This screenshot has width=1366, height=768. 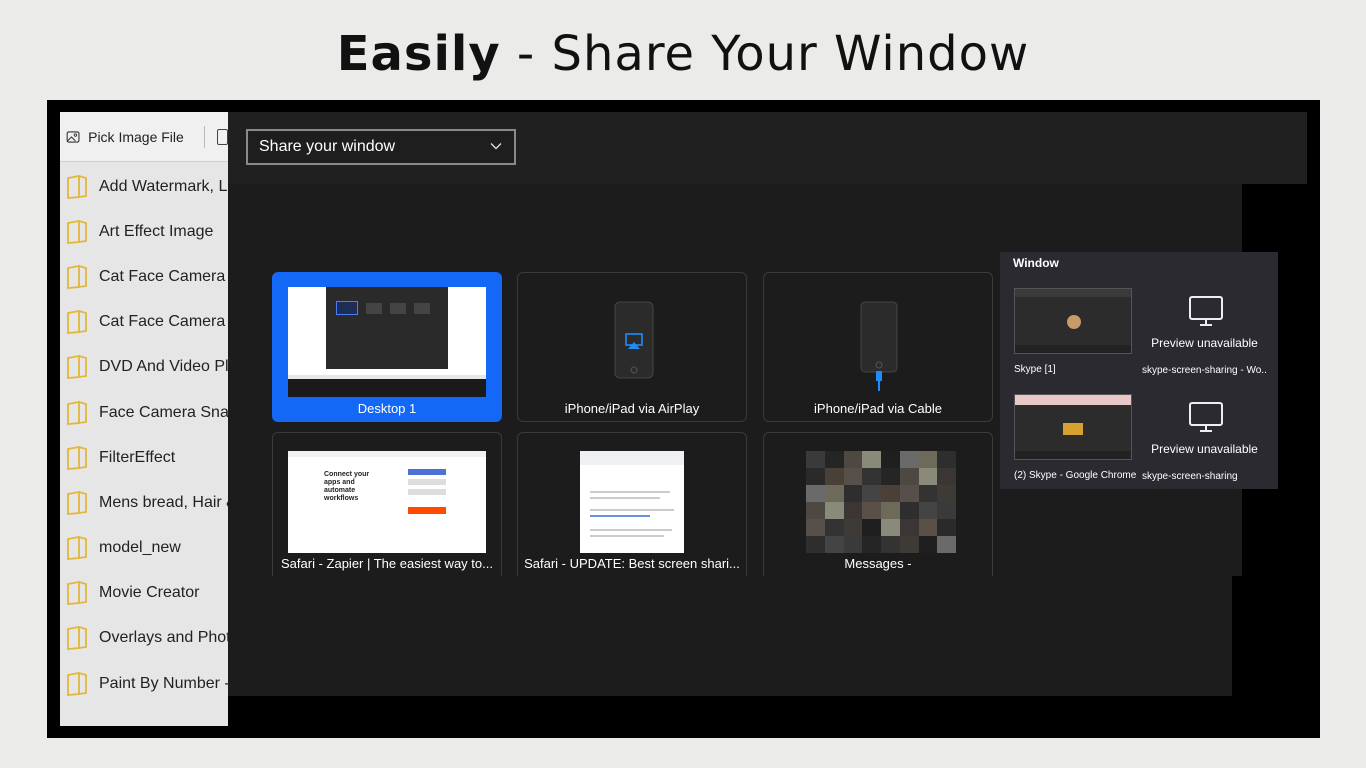 What do you see at coordinates (73, 136) in the screenshot?
I see `image-icon` at bounding box center [73, 136].